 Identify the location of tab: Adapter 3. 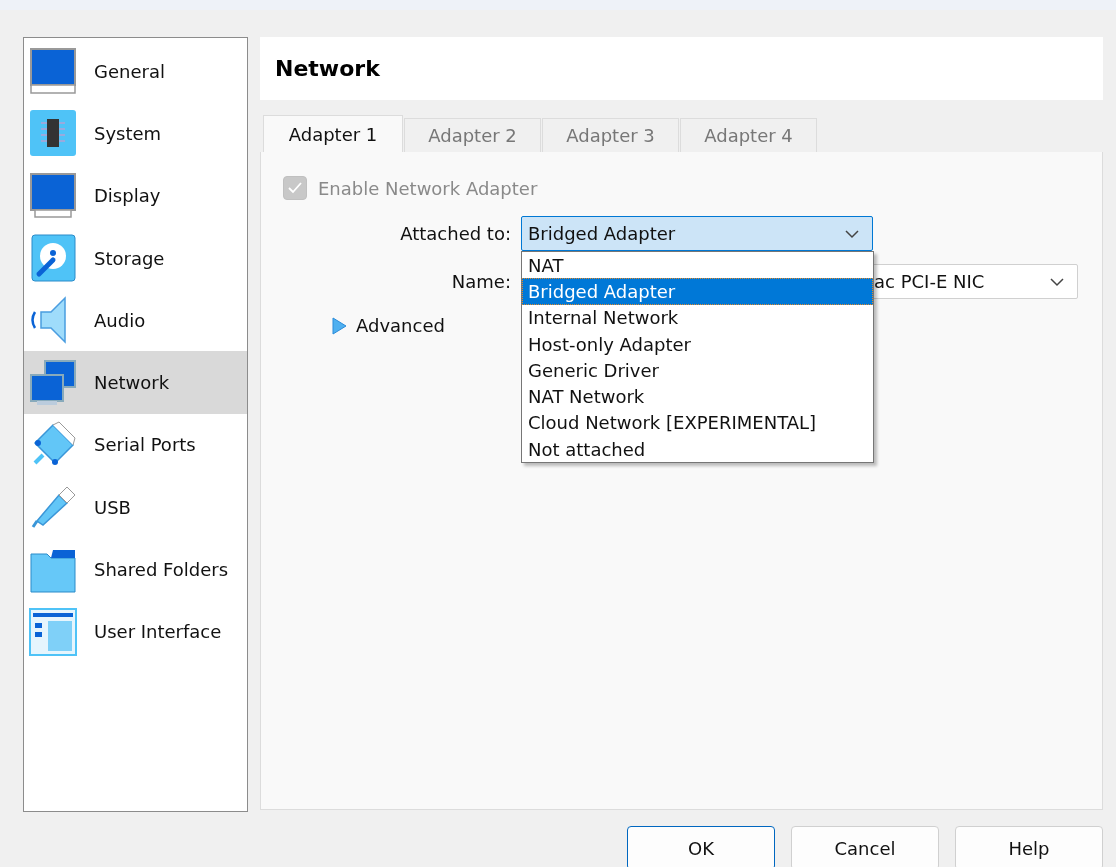
(610, 135).